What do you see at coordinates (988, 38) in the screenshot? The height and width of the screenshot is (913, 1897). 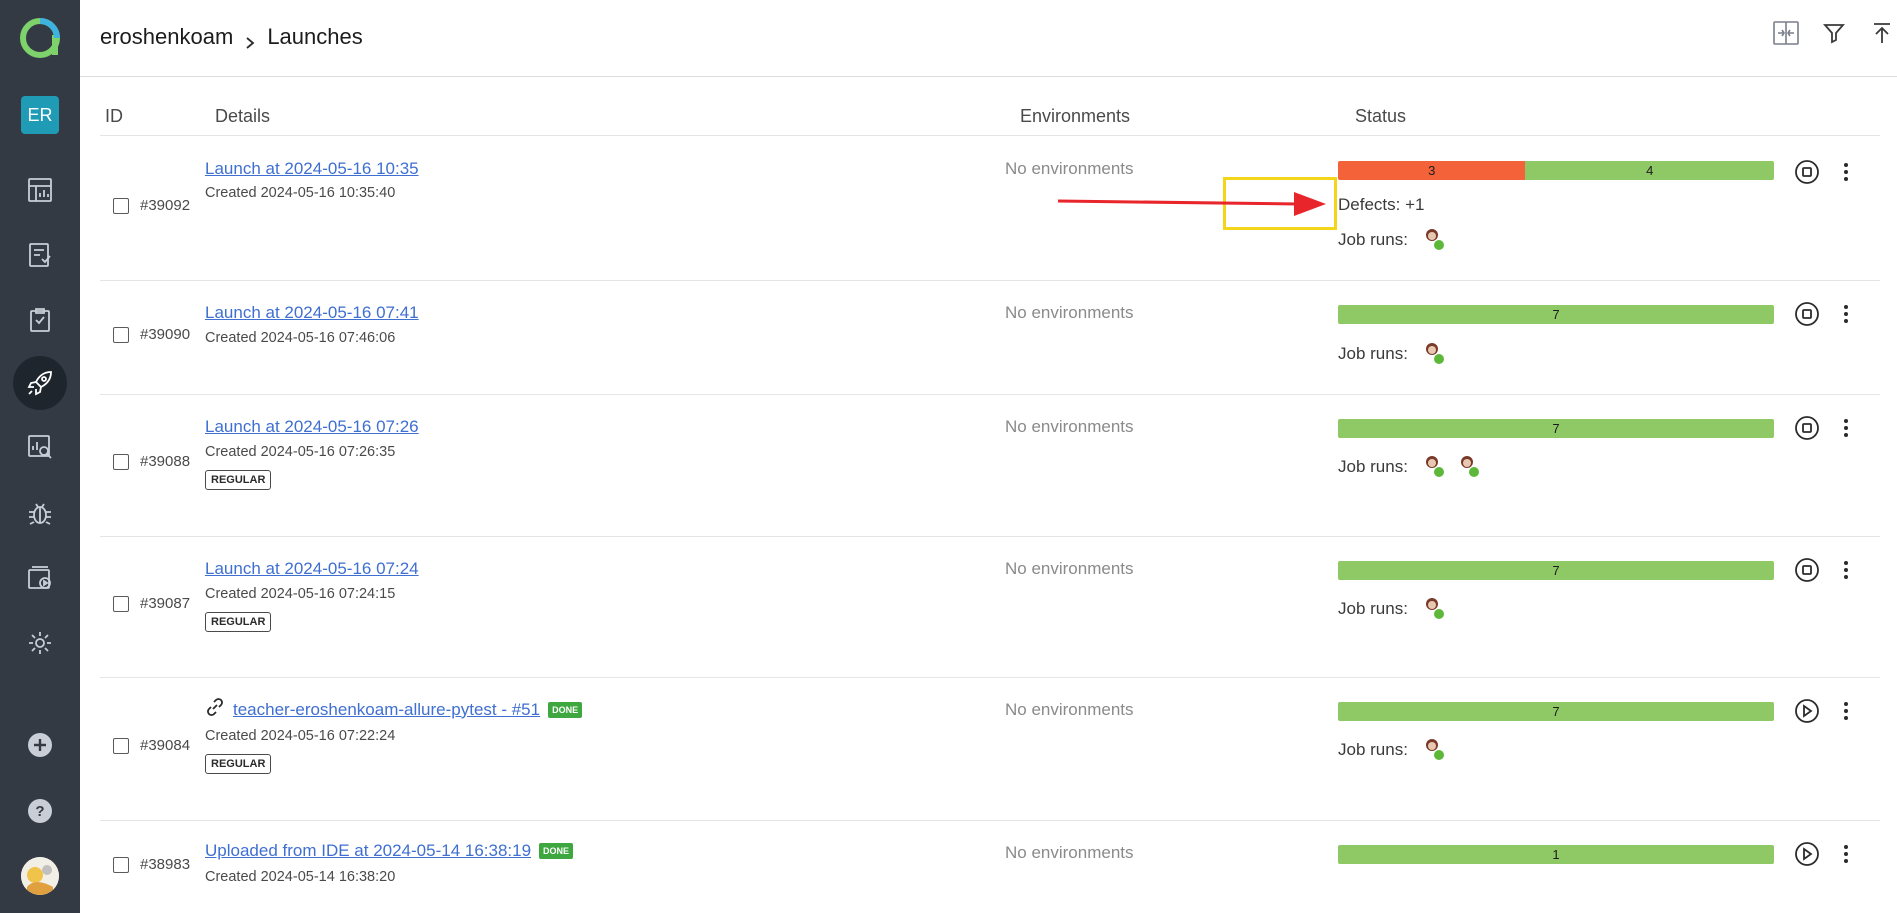 I see `top-bar: eroshenkoam Launches` at bounding box center [988, 38].